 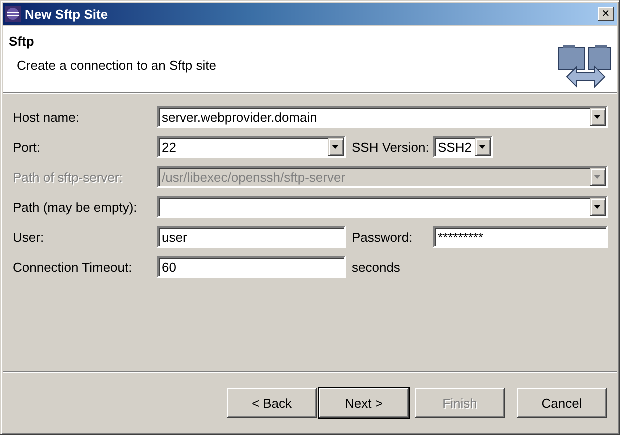 What do you see at coordinates (67, 14) in the screenshot?
I see `window-title: New Sftp Site` at bounding box center [67, 14].